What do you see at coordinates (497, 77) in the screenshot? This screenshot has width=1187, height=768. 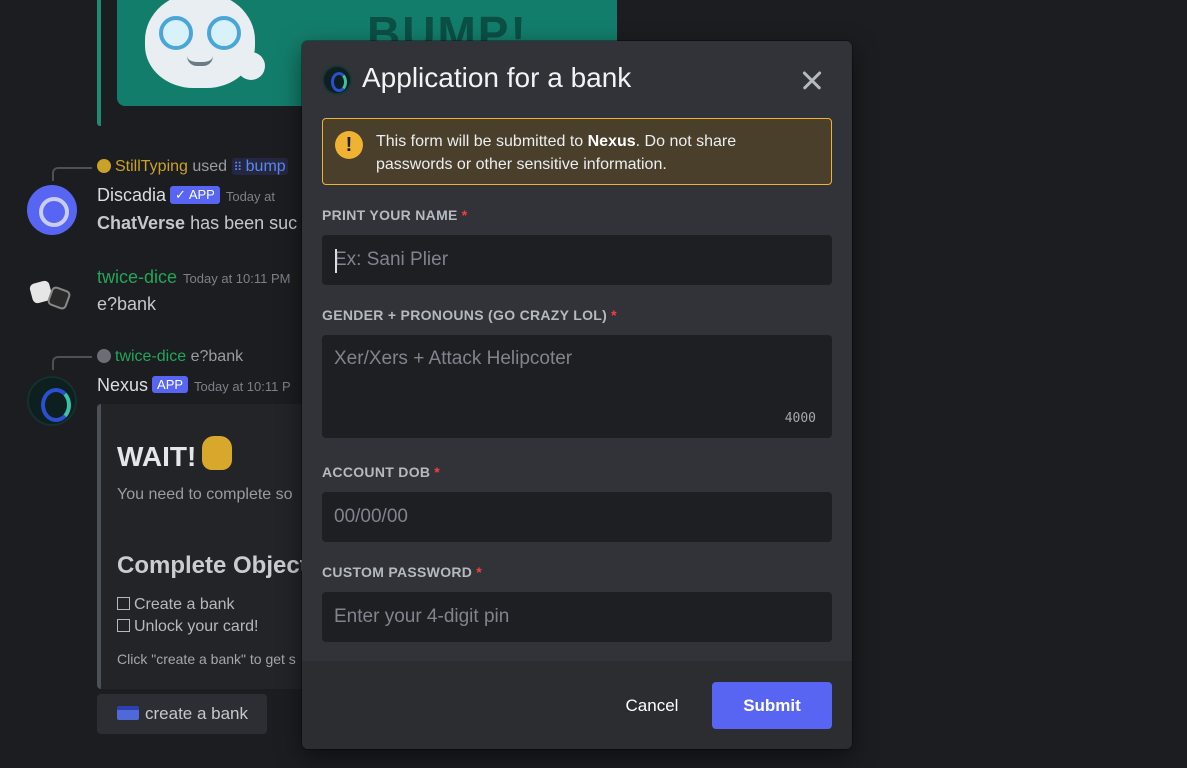 I see `modal-title: Application for a bank` at bounding box center [497, 77].